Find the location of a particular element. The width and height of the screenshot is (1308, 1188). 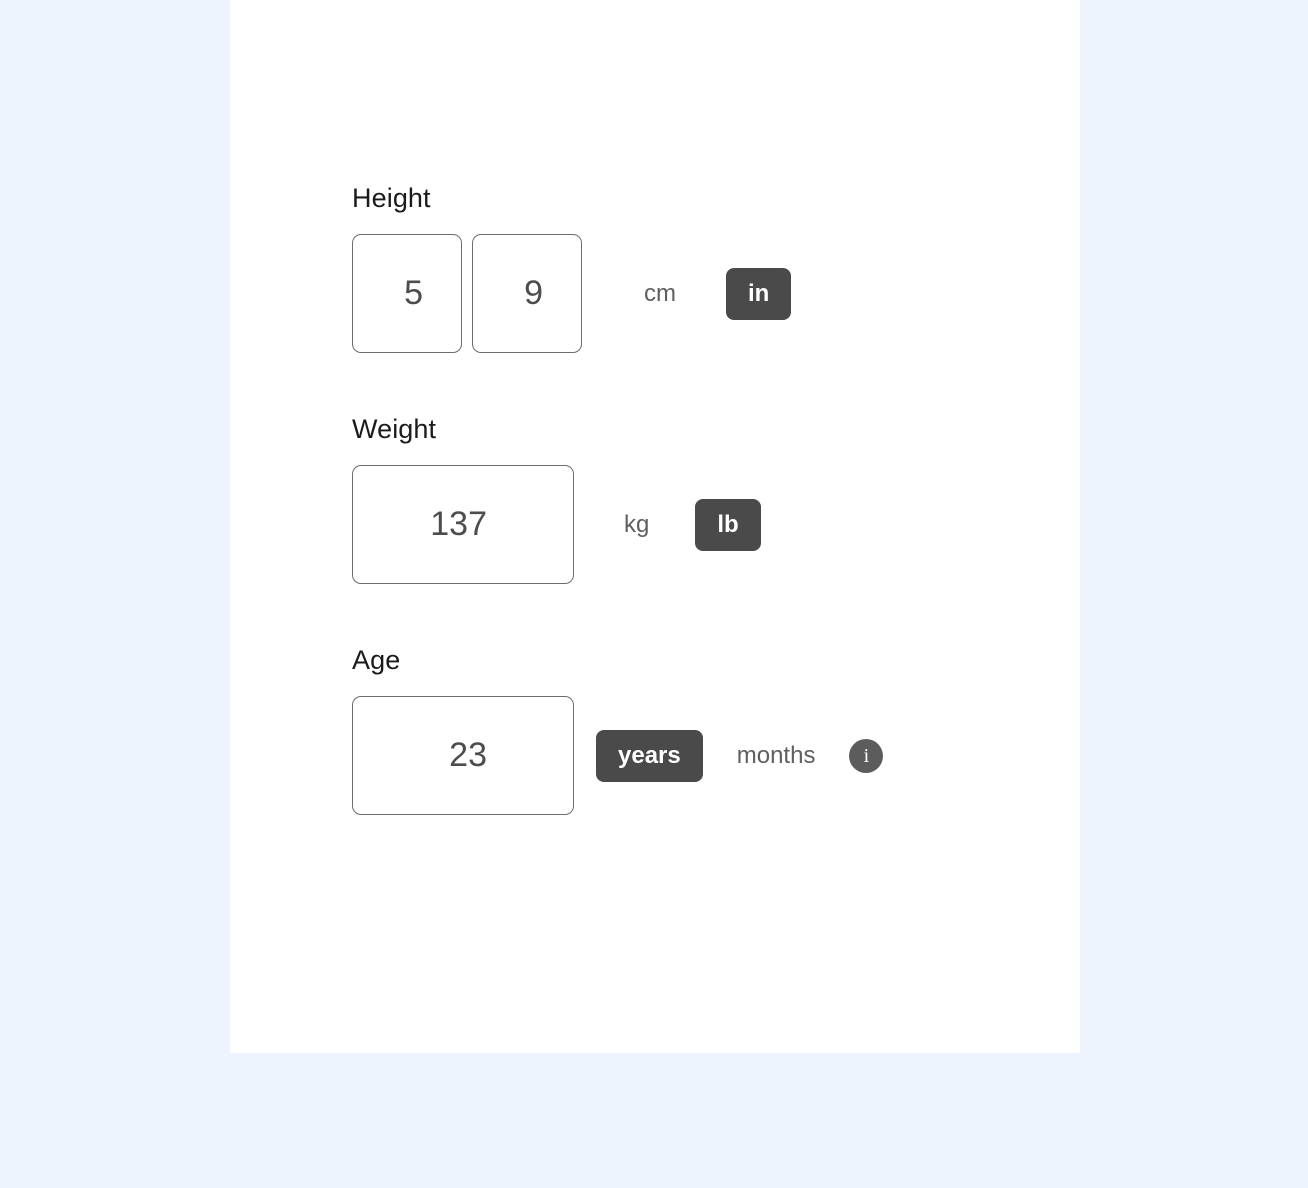

height-label: Height is located at coordinates (391, 198).